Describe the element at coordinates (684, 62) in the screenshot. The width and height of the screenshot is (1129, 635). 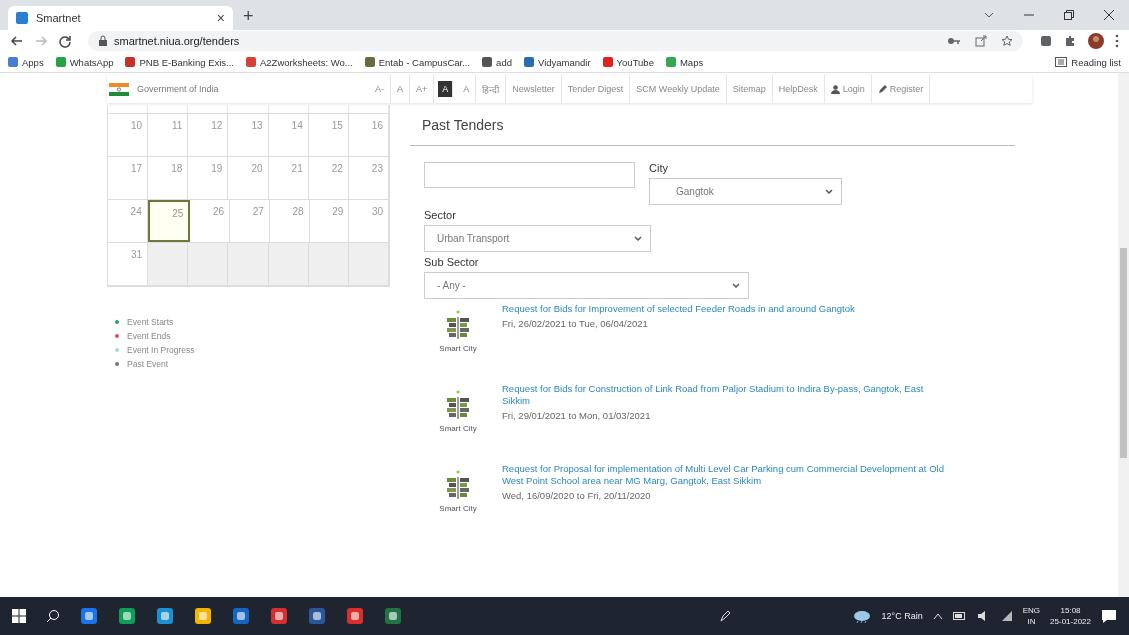
I see `bookmark-link: Maps` at that location.